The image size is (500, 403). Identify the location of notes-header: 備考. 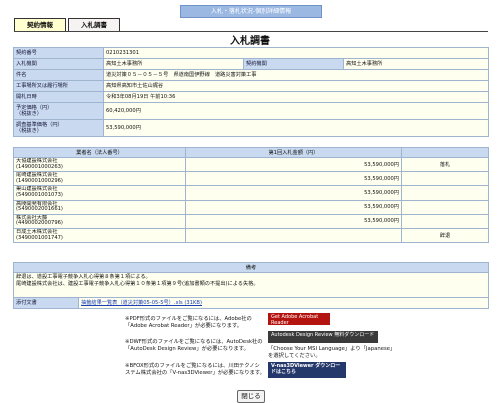
(251, 267).